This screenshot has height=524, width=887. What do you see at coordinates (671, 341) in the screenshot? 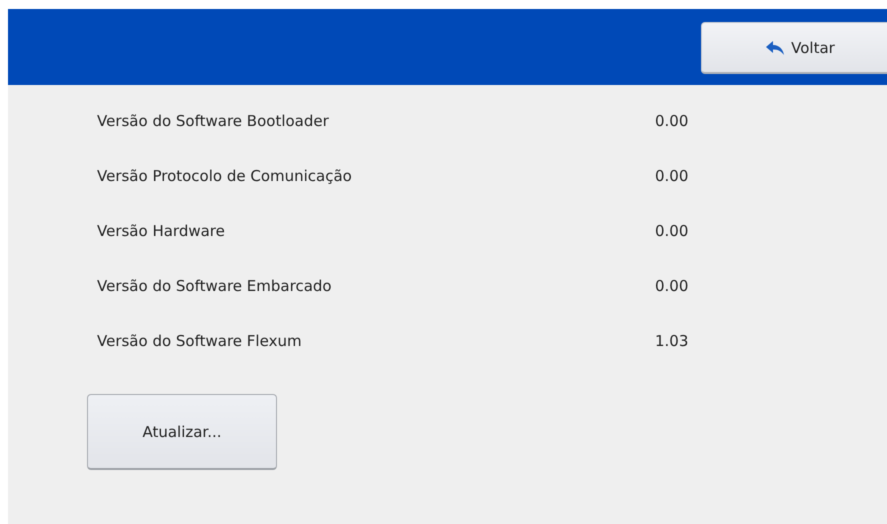
I see `version-value: 1.03` at bounding box center [671, 341].